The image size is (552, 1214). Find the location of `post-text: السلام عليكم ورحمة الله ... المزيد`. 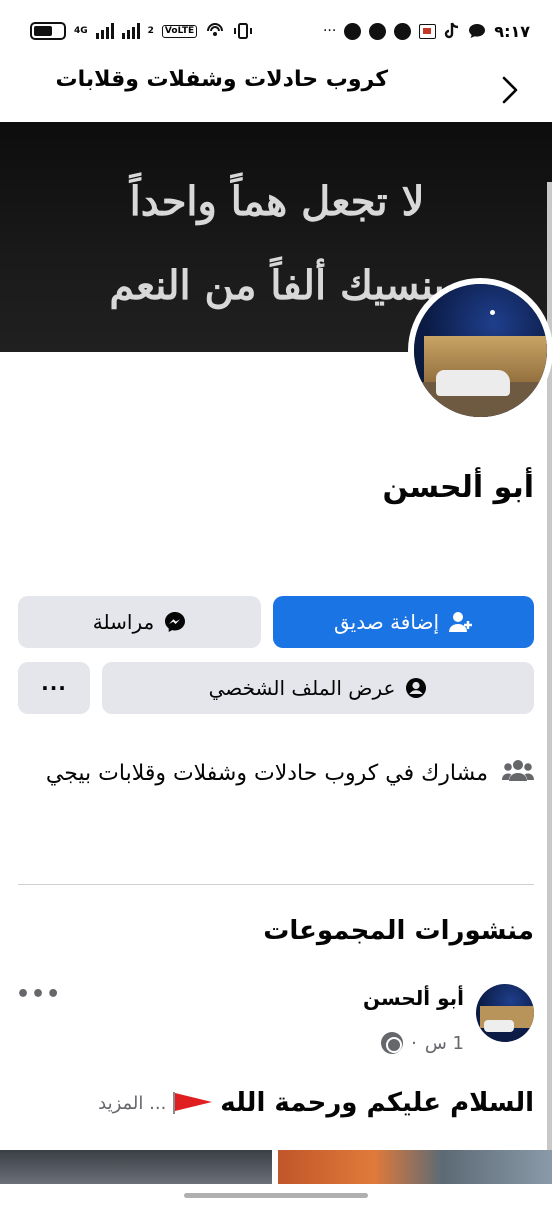

post-text: السلام عليكم ورحمة الله ... المزيد is located at coordinates (316, 1103).